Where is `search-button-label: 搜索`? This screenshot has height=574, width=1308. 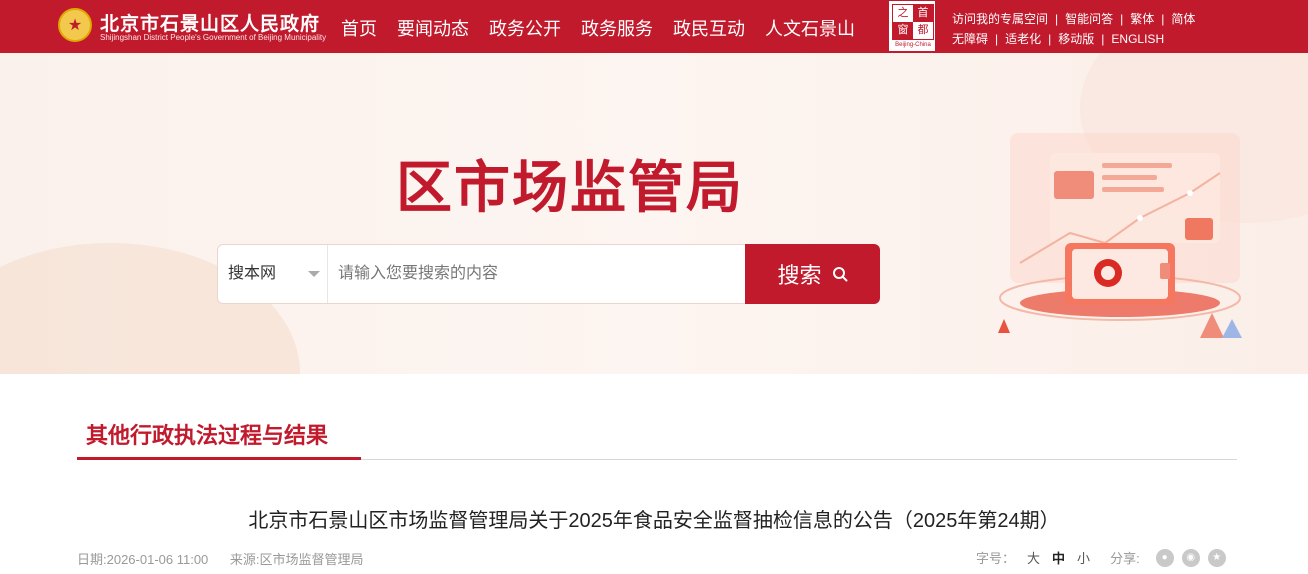
search-button-label: 搜索 is located at coordinates (799, 275).